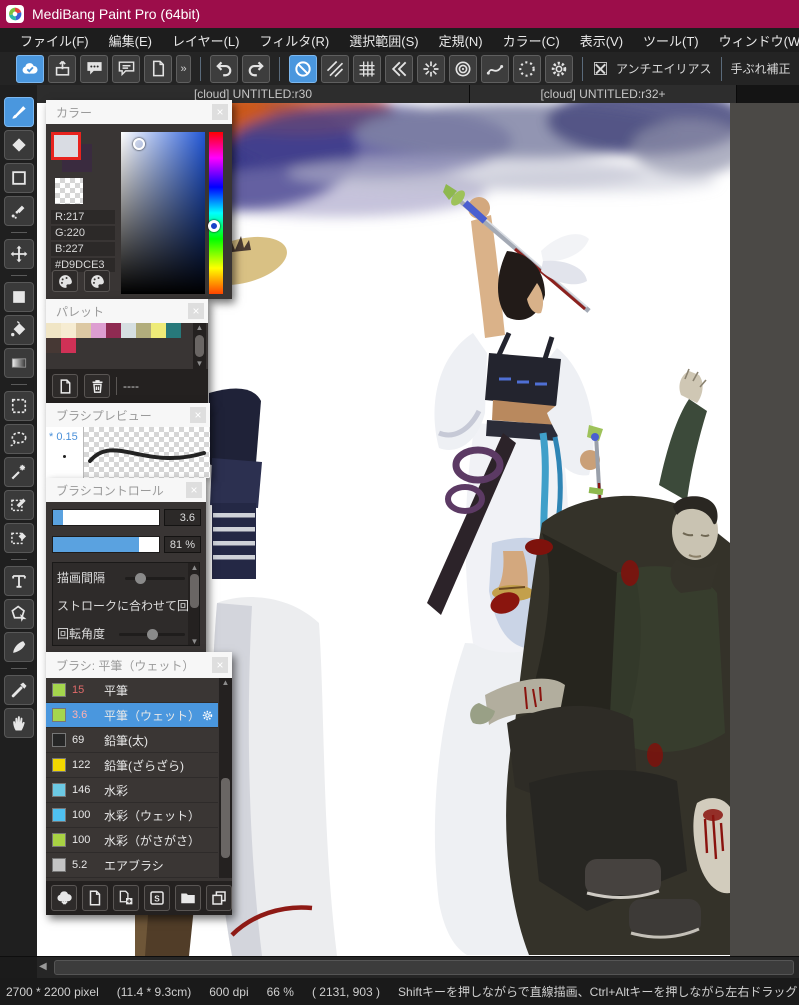  I want to click on publish-button, so click(62, 68).